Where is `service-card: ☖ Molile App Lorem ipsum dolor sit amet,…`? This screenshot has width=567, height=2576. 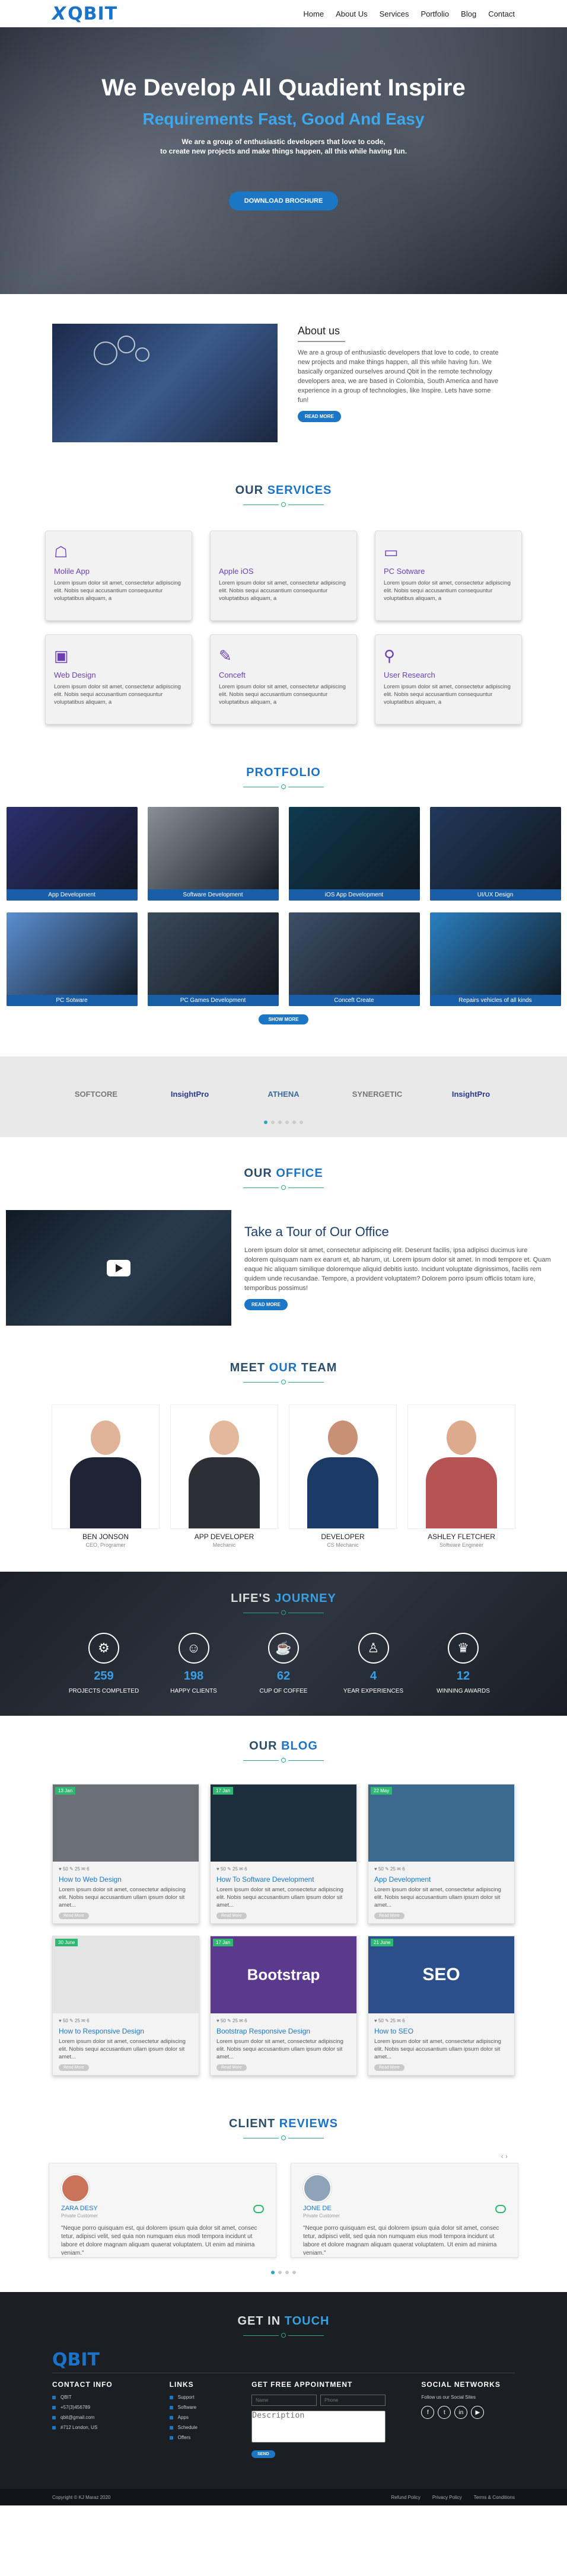 service-card: ☖ Molile App Lorem ipsum dolor sit amet,… is located at coordinates (118, 576).